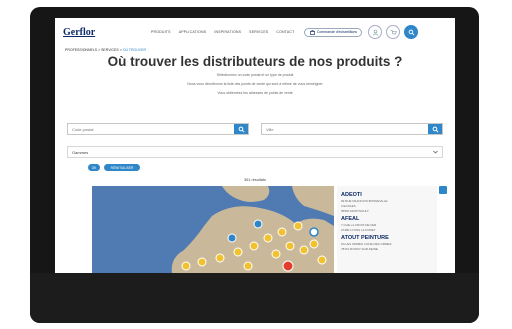  Describe the element at coordinates (387, 219) in the screenshot. I see `store-name: AFEAL` at that location.